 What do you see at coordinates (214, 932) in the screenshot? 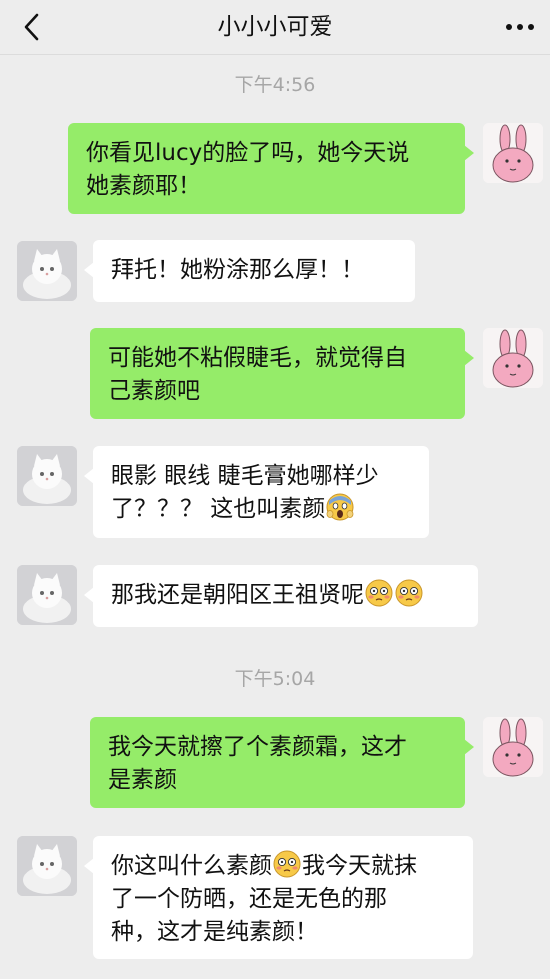
I see `message-line: 种，这才是纯素颜！` at bounding box center [214, 932].